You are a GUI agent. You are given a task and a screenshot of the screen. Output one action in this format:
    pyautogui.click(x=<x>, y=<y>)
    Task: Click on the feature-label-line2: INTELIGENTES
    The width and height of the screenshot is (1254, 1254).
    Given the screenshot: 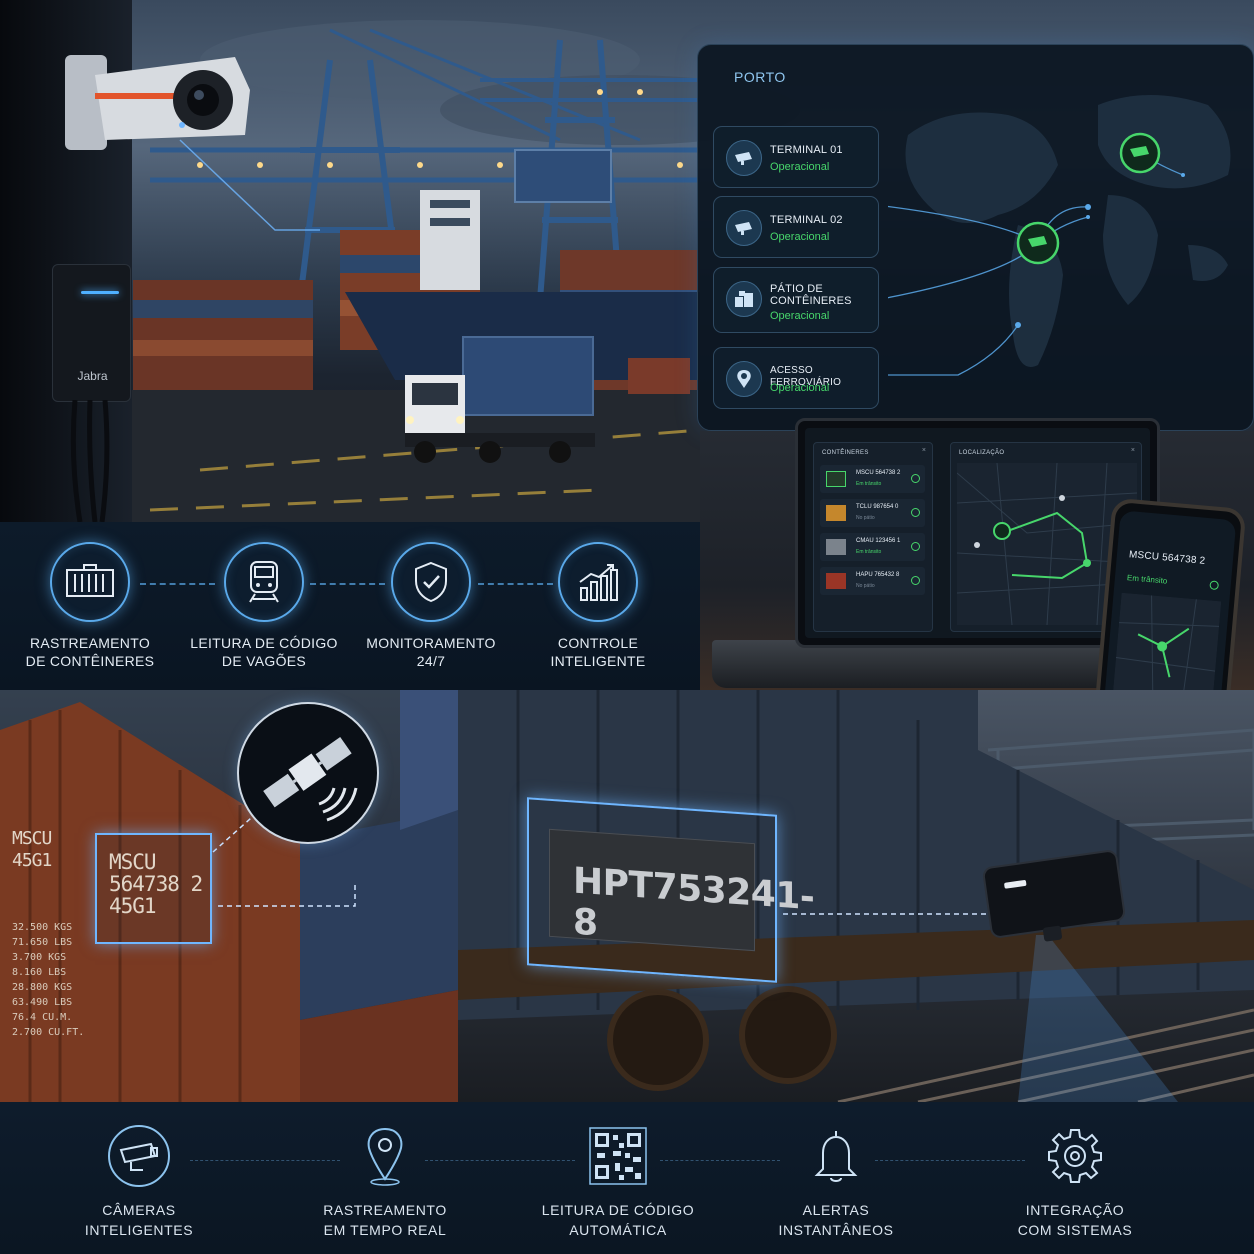 What is the action you would take?
    pyautogui.click(x=139, y=1230)
    